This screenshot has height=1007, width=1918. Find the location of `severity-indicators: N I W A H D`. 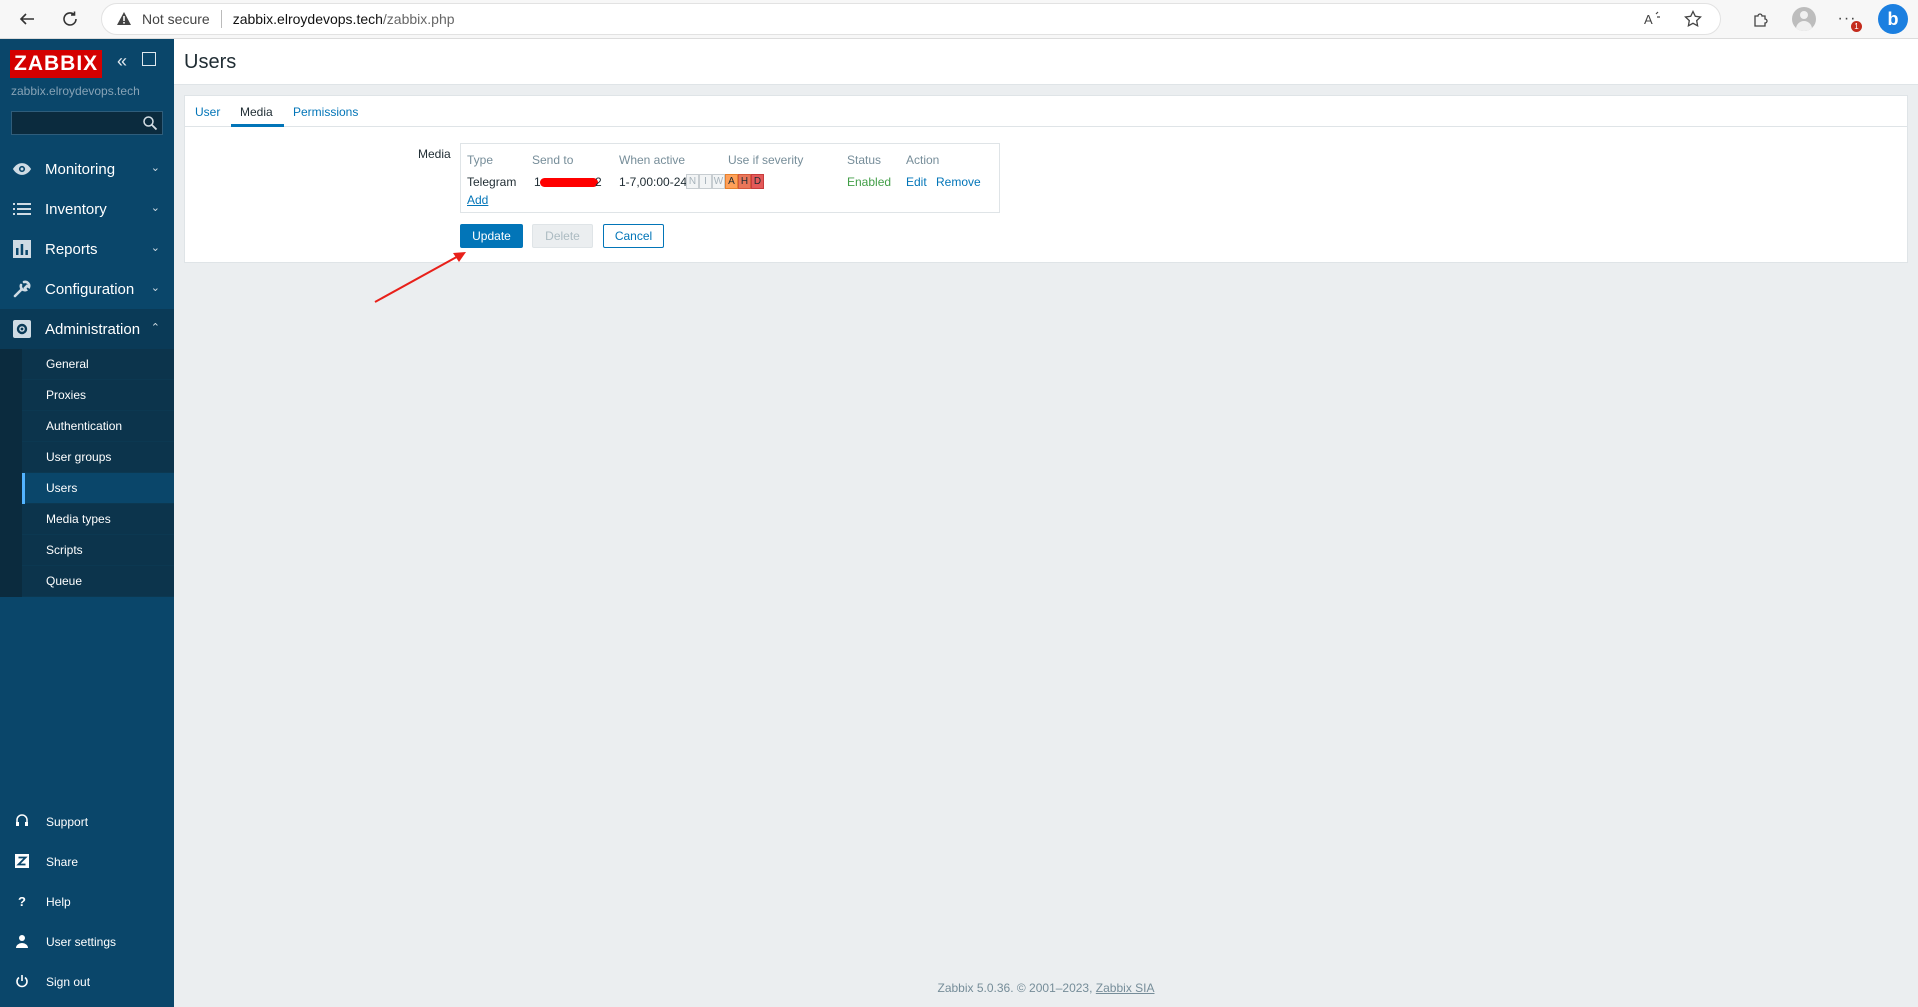

severity-indicators: N I W A H D is located at coordinates (725, 181).